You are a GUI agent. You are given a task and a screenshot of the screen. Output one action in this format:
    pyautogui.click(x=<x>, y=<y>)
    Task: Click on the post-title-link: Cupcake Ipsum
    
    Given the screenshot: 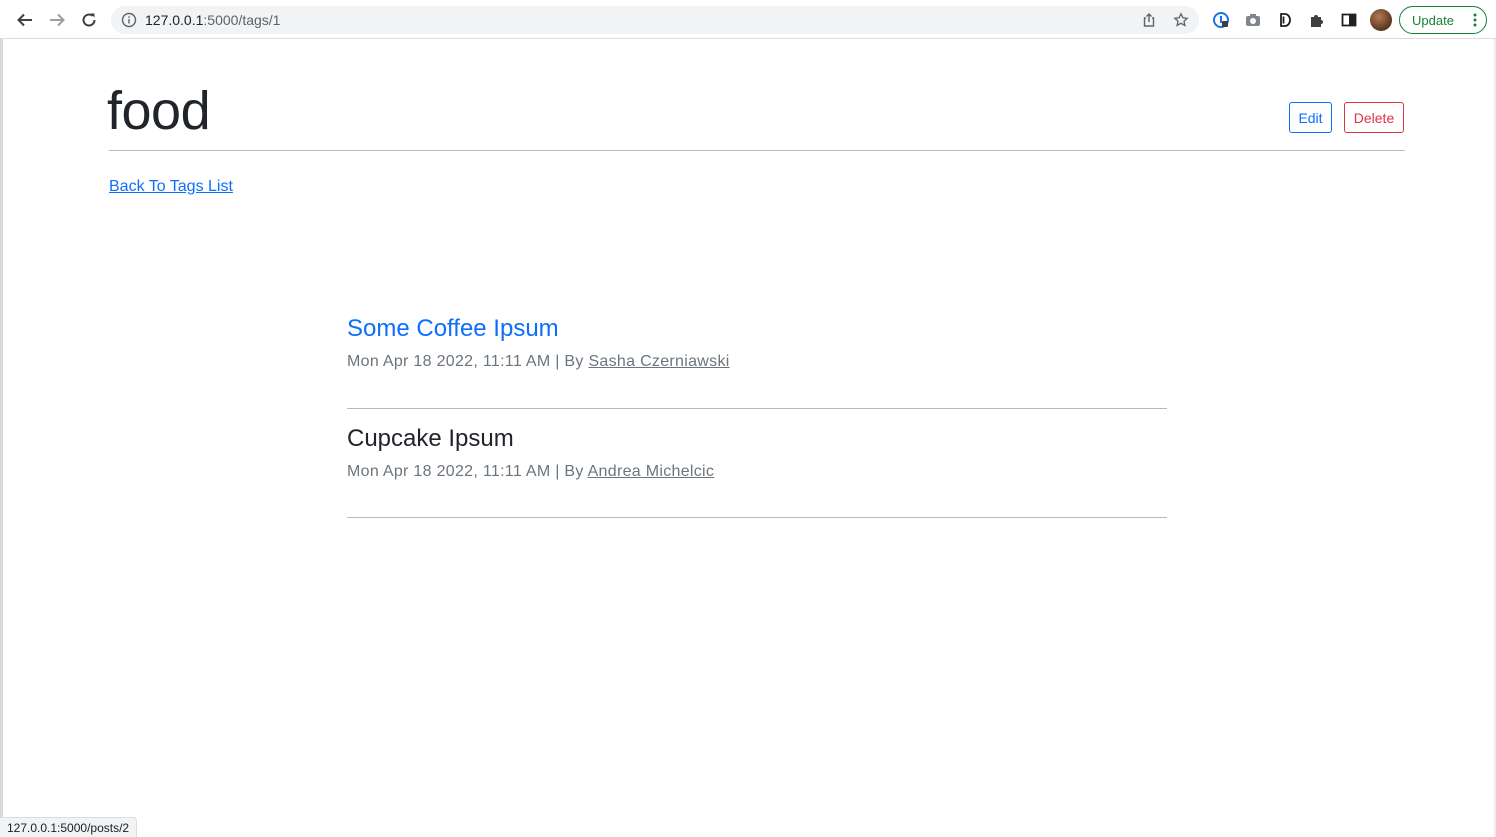 What is the action you would take?
    pyautogui.click(x=757, y=439)
    